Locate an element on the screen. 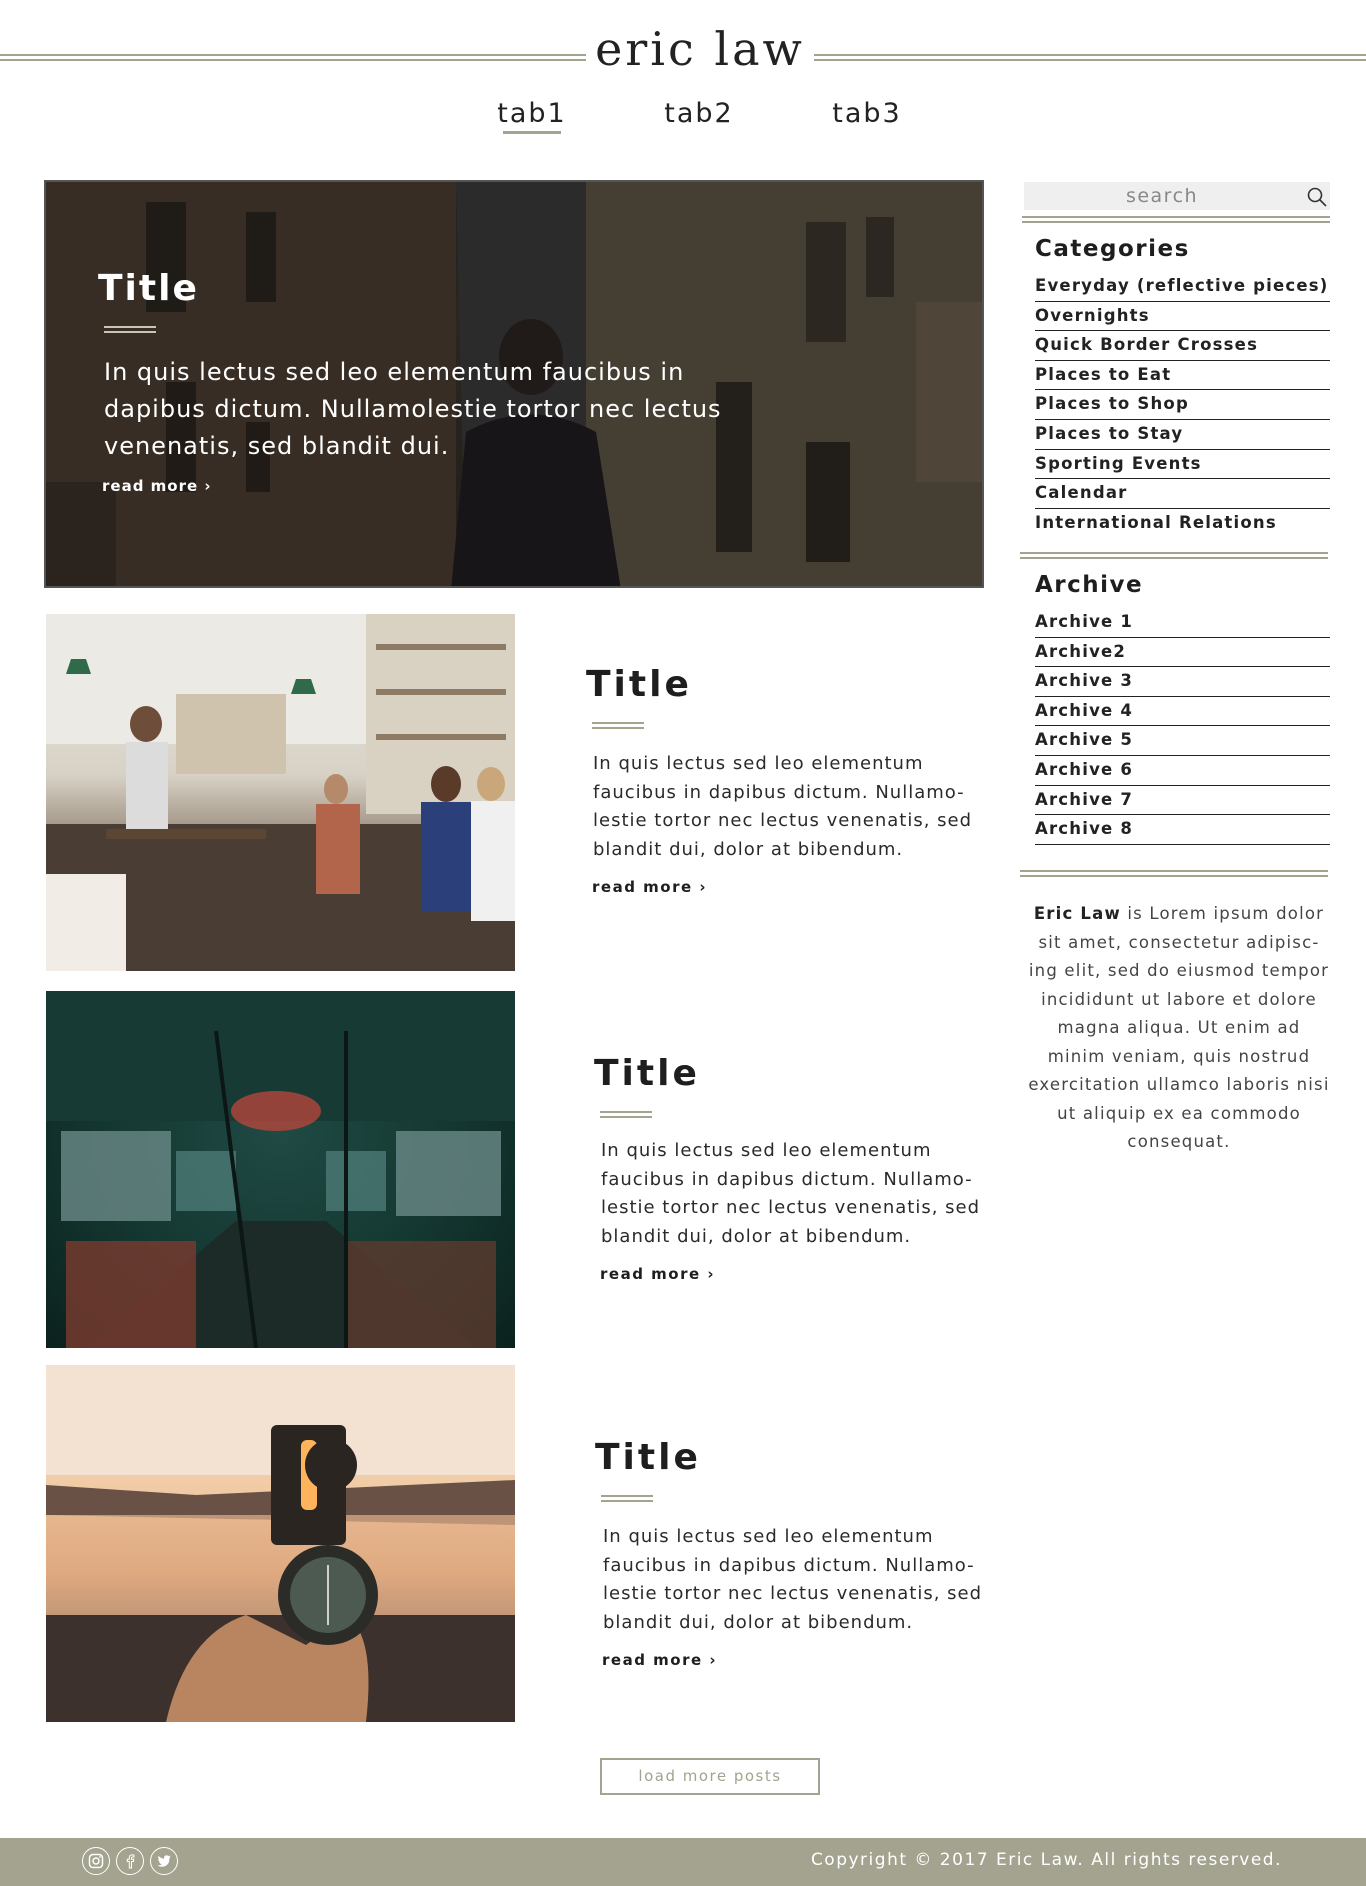  brand-row: eric law is located at coordinates (683, 57).